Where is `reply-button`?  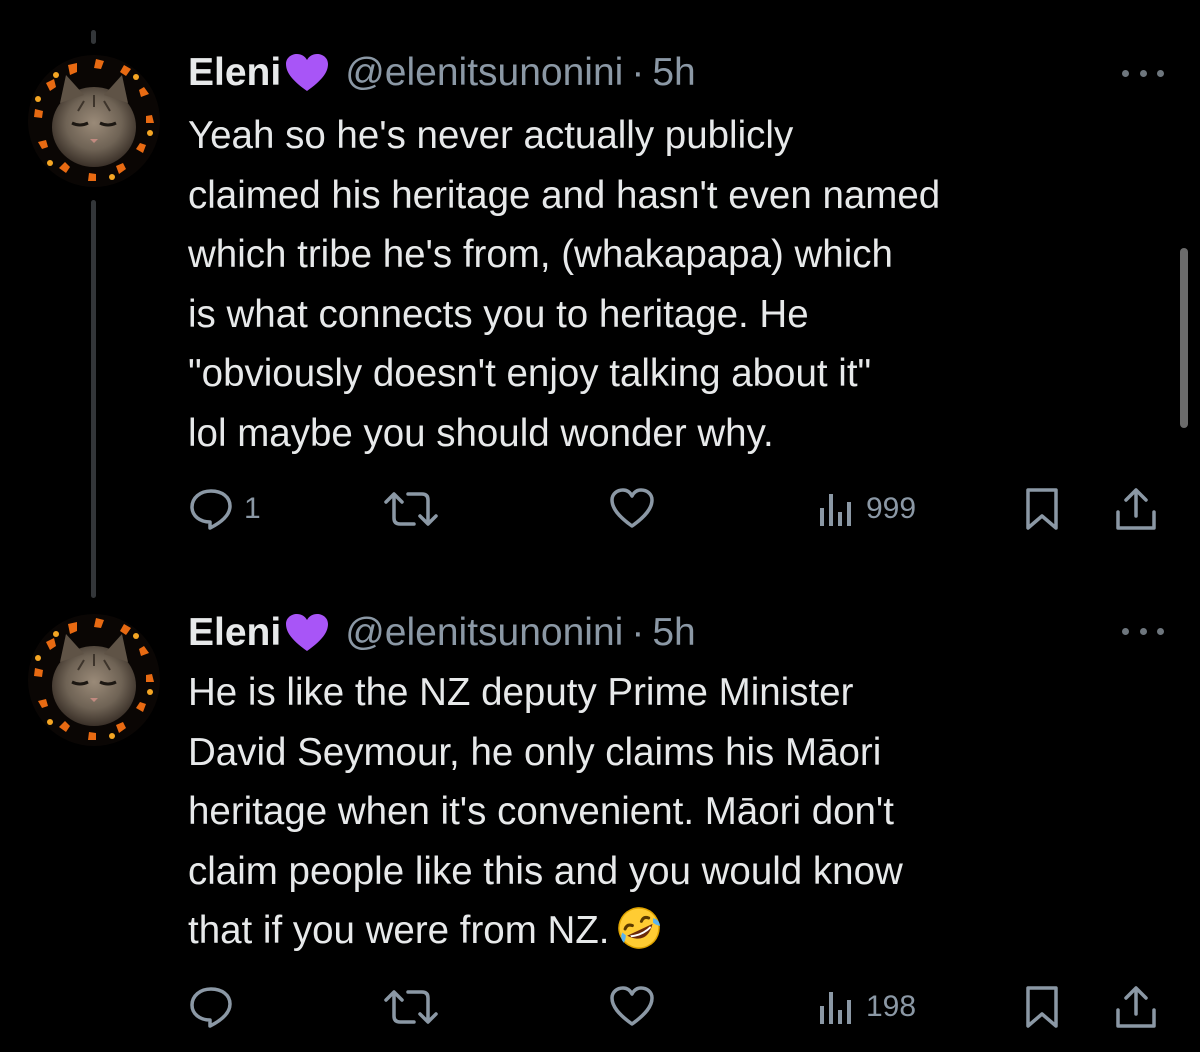 reply-button is located at coordinates (216, 1007).